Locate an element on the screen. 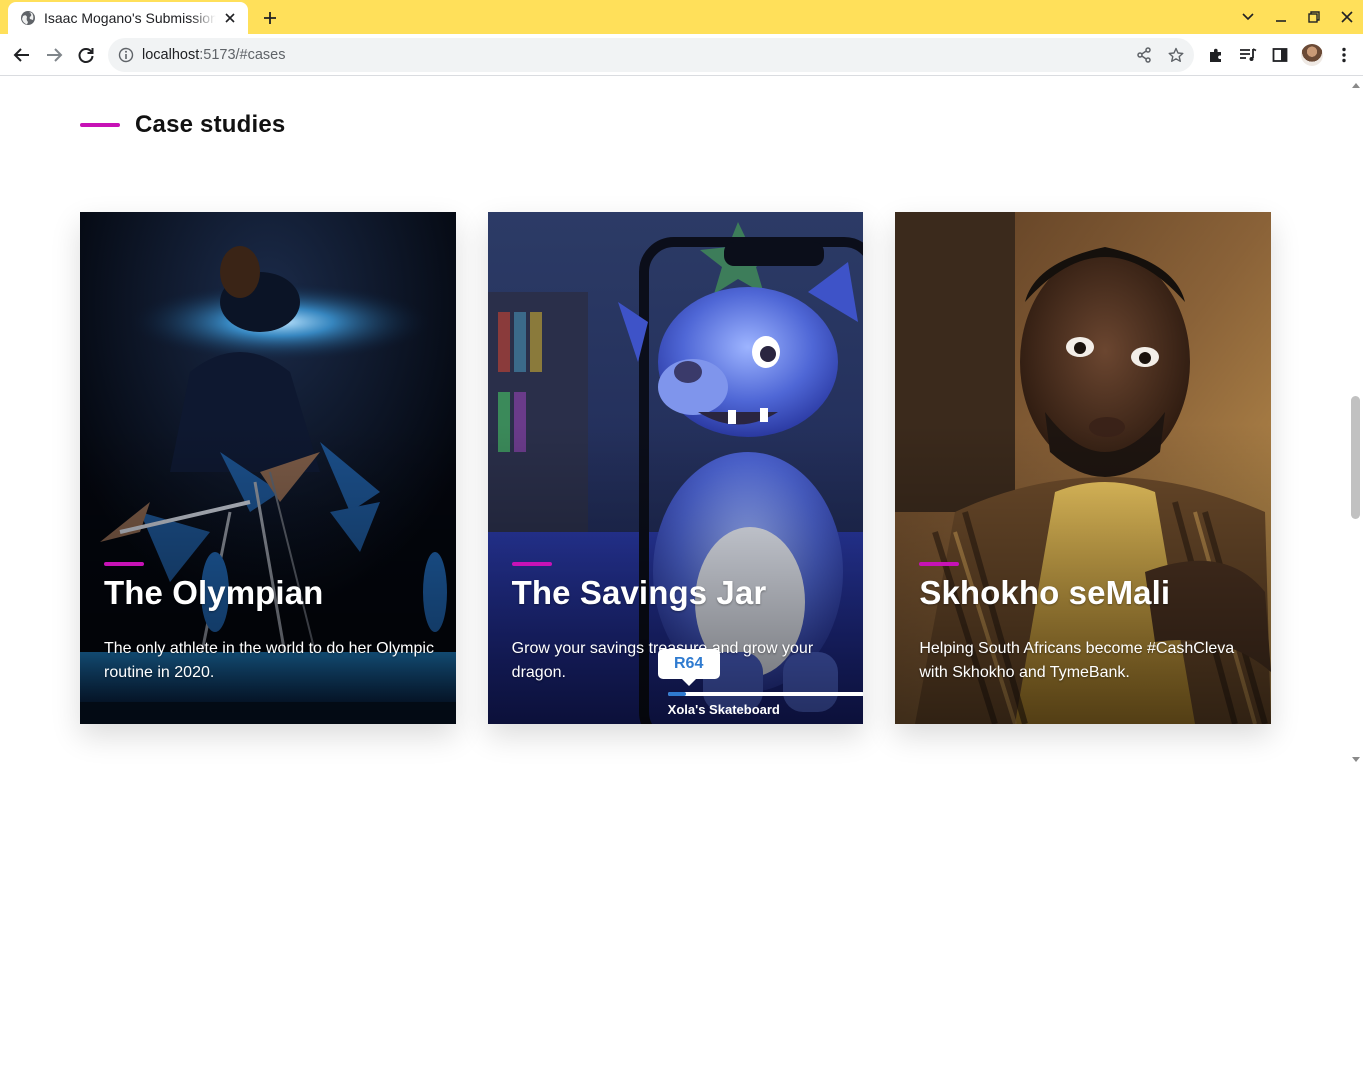  omnibox-actions is located at coordinates (1156, 55).